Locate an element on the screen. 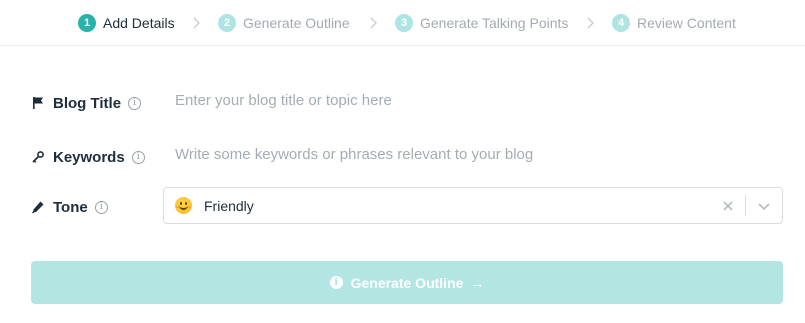  step-generate-outline: 2 Generate Outline is located at coordinates (284, 23).